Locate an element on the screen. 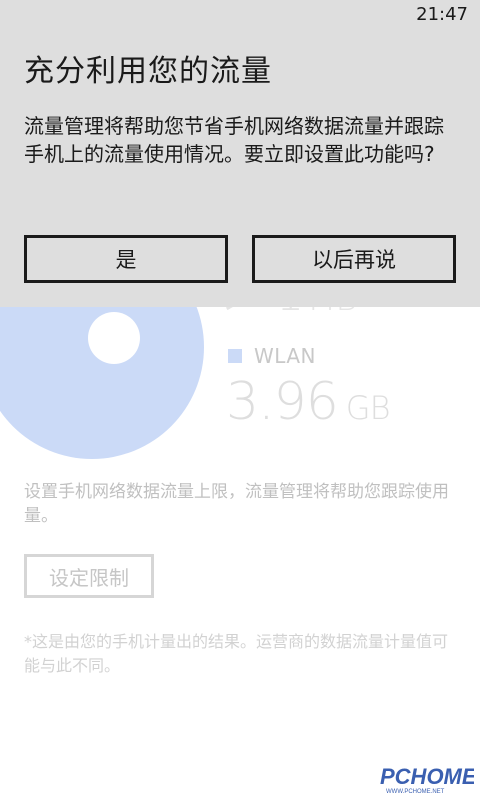  dialog-title: 充分利用您的流量 is located at coordinates (148, 71).